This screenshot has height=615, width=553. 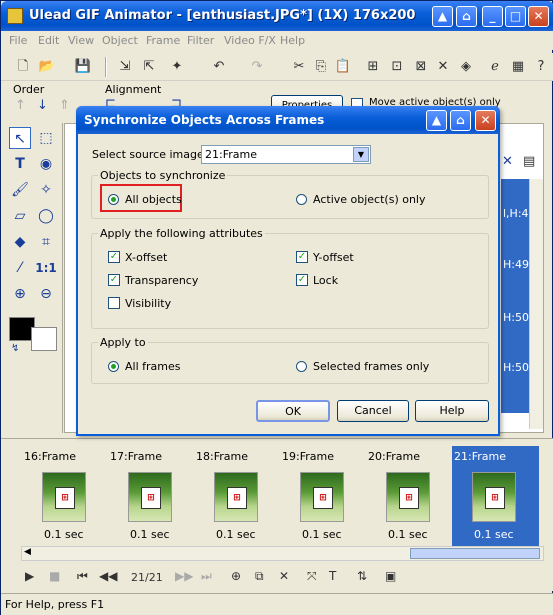 I want to click on menu-object: Object, so click(x=120, y=40).